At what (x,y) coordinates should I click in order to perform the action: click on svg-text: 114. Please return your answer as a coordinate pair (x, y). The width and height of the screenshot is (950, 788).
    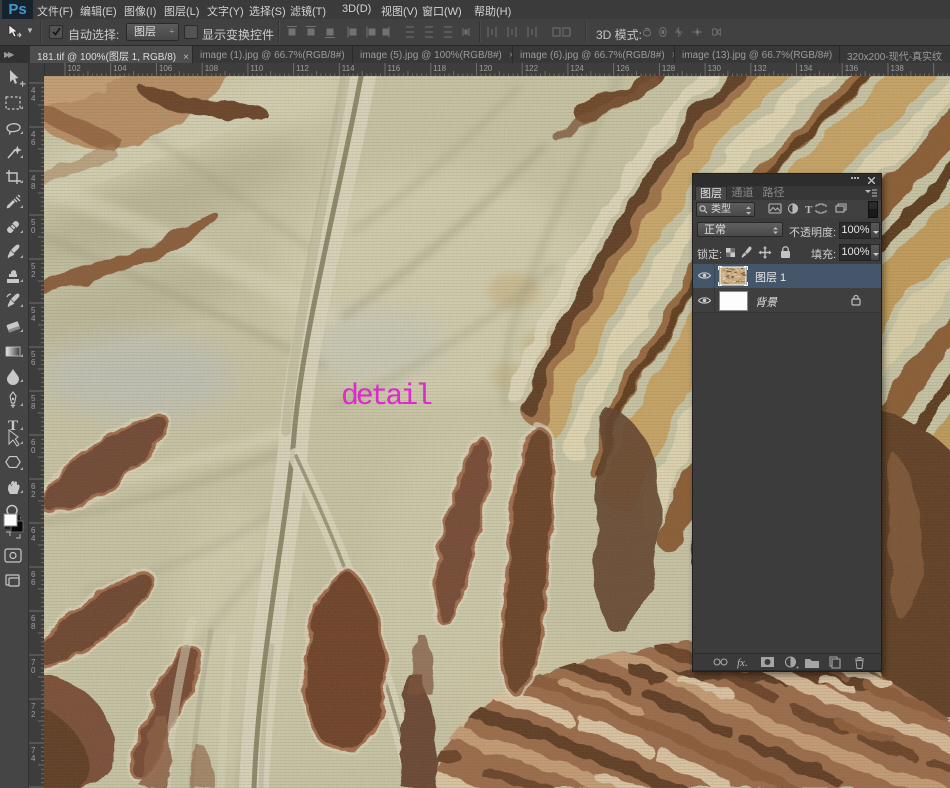
    Looking at the image, I should click on (348, 68).